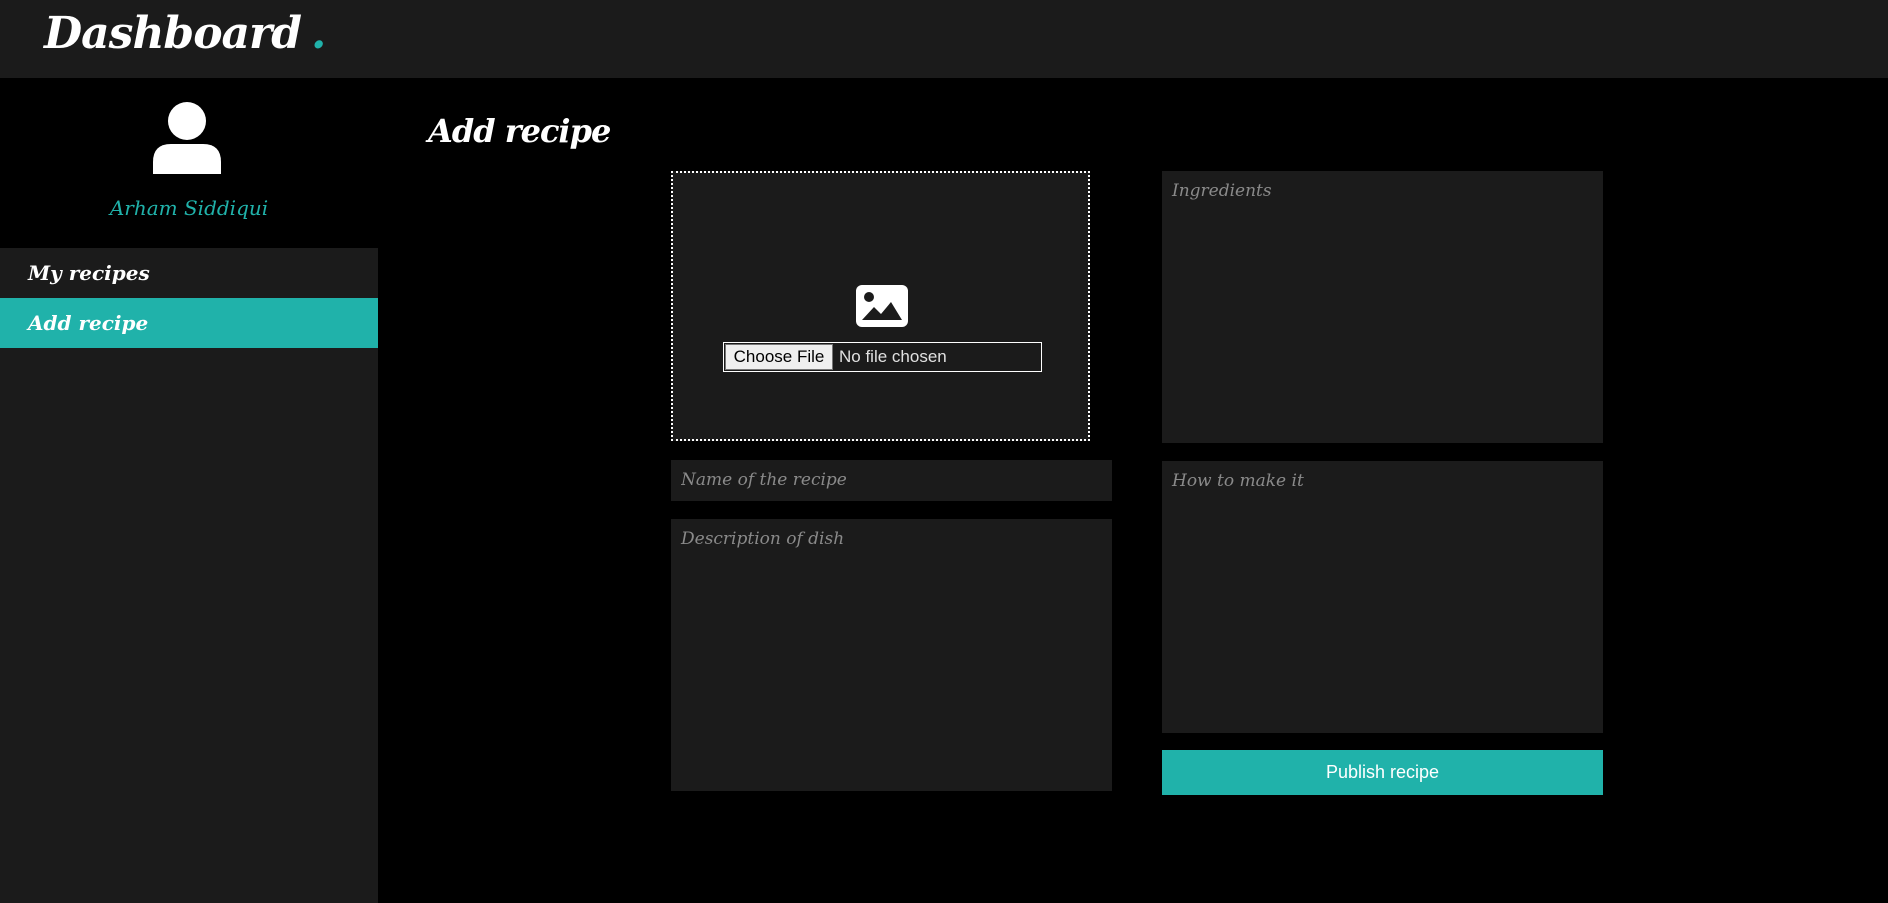 This screenshot has height=903, width=1888. Describe the element at coordinates (189, 273) in the screenshot. I see `sidebar-item-my-recipes: My recipes` at that location.